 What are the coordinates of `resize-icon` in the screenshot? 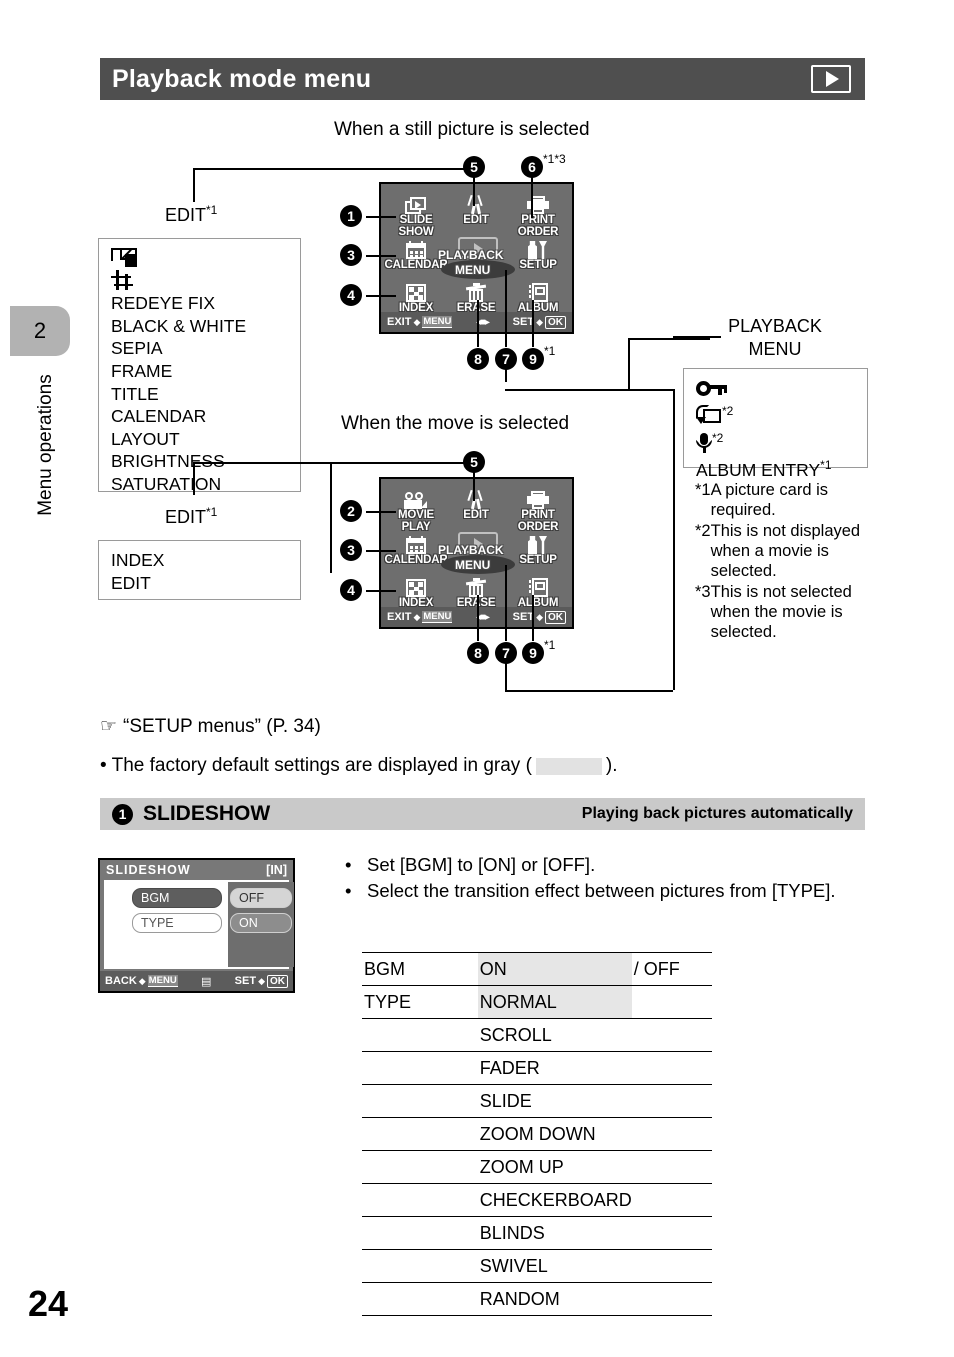 It's located at (124, 257).